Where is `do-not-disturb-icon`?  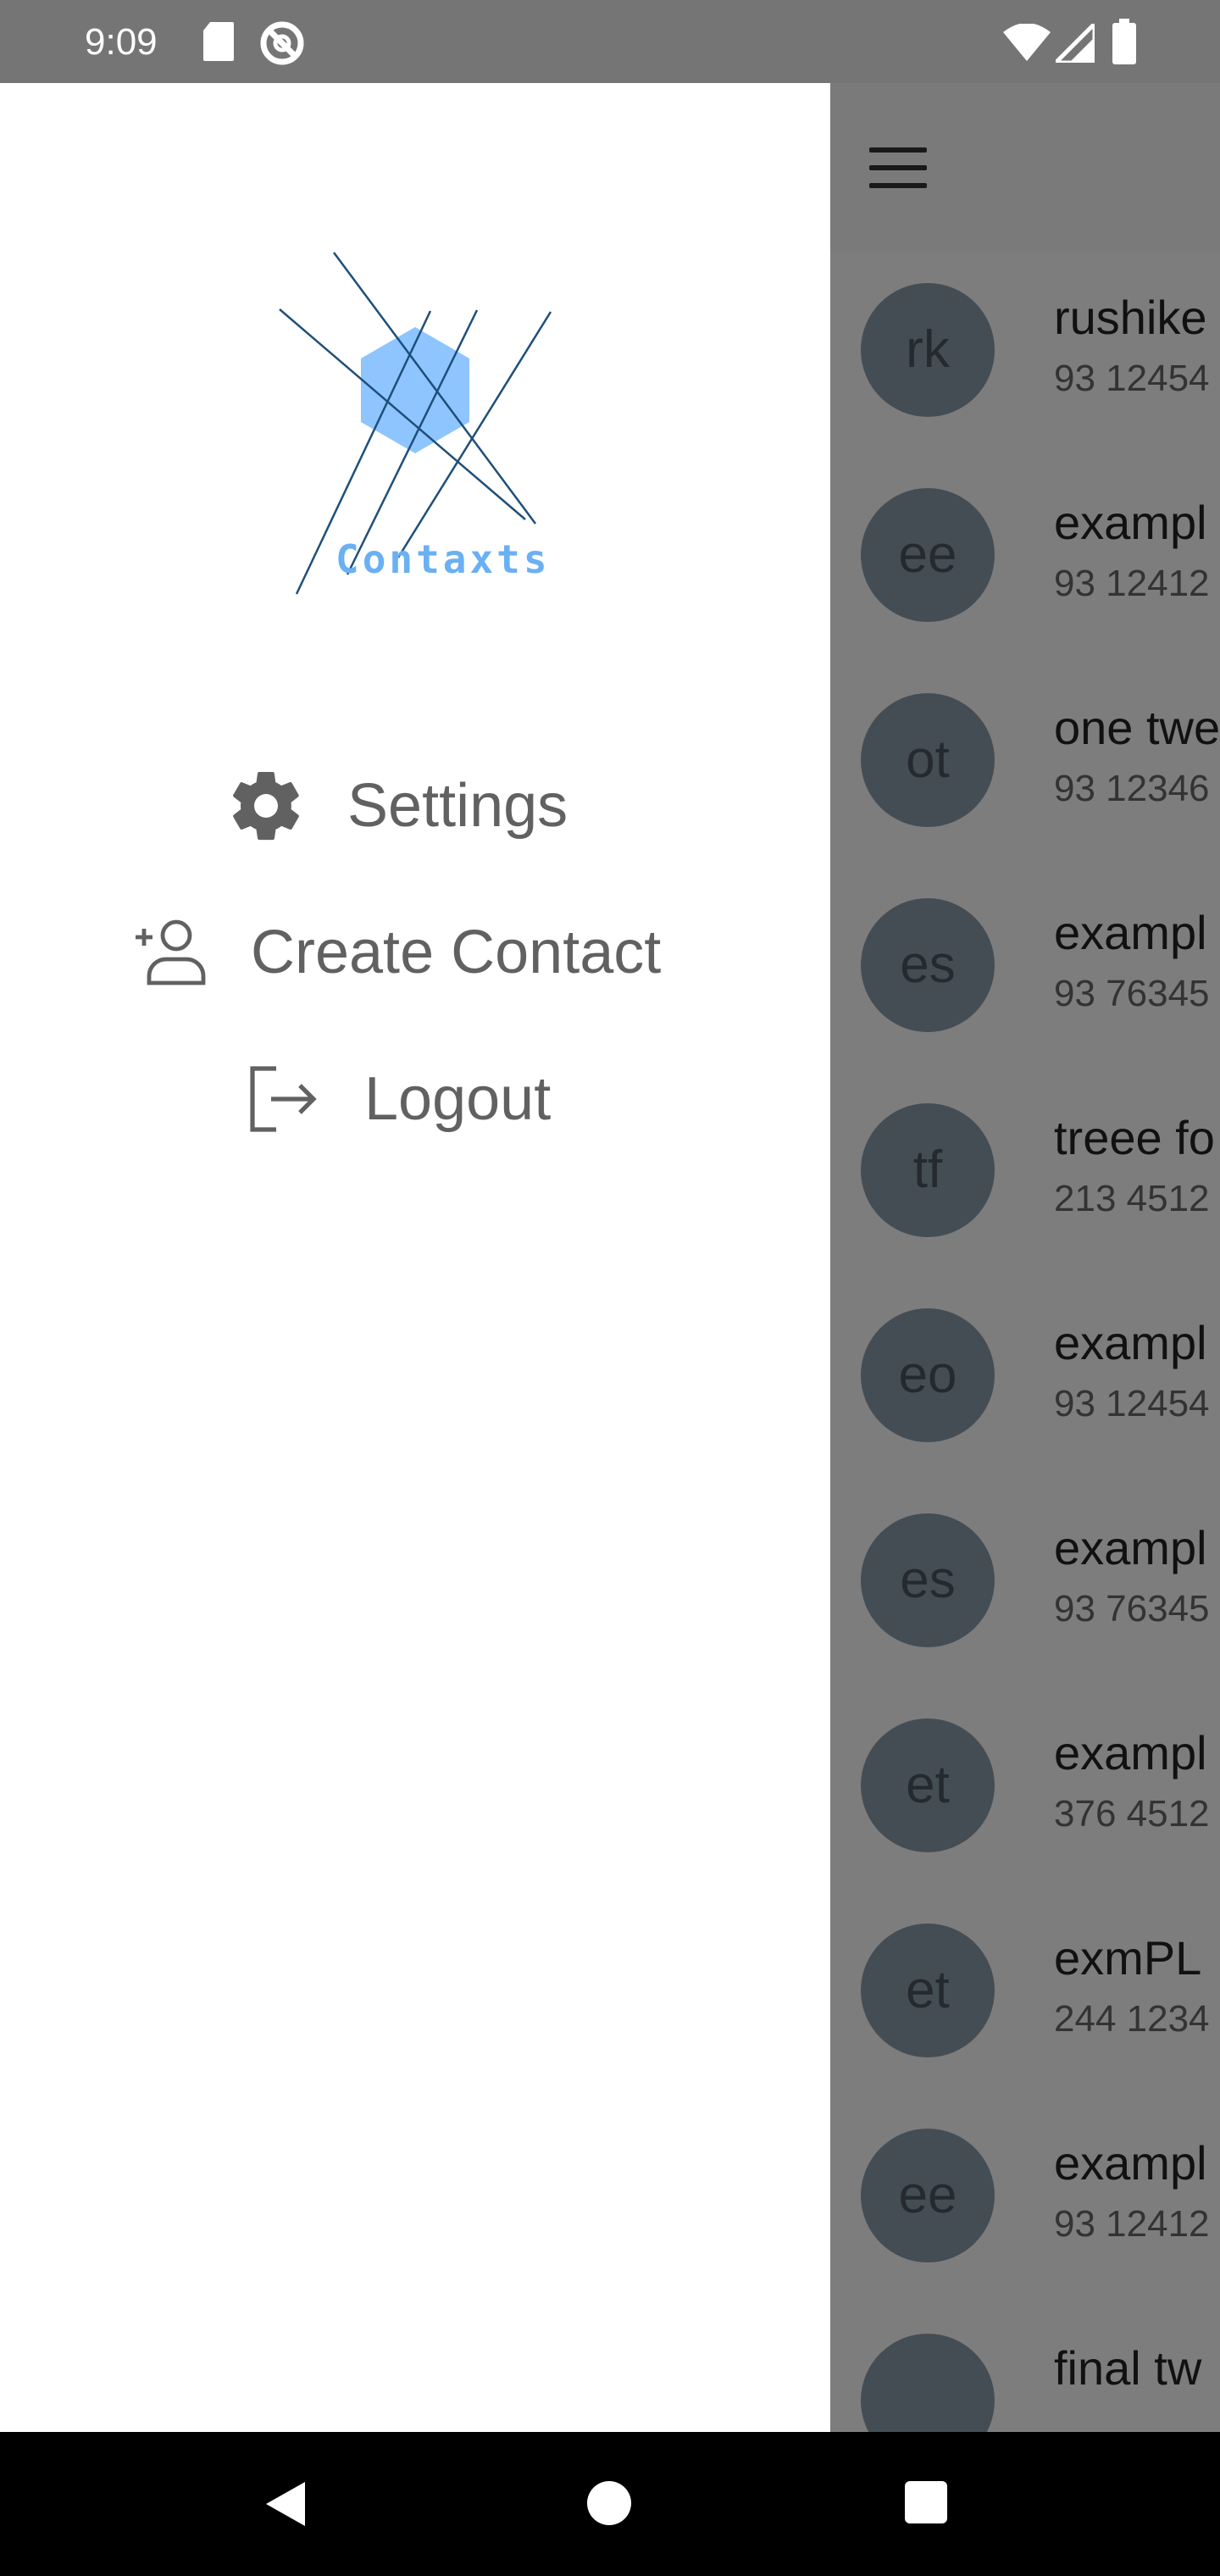
do-not-disturb-icon is located at coordinates (282, 43).